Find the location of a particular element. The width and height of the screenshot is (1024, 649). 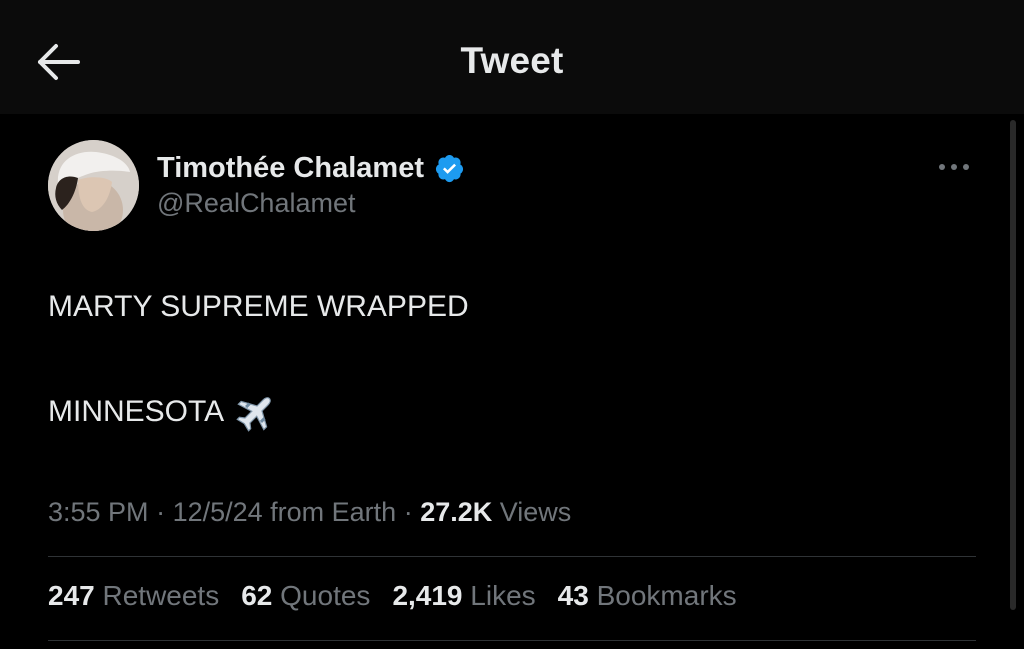

likes-count: 2,419 is located at coordinates (427, 595).